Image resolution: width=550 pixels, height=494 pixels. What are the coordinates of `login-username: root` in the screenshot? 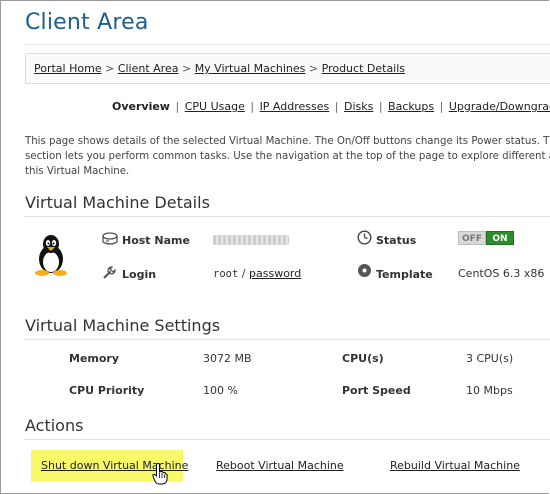 It's located at (226, 274).